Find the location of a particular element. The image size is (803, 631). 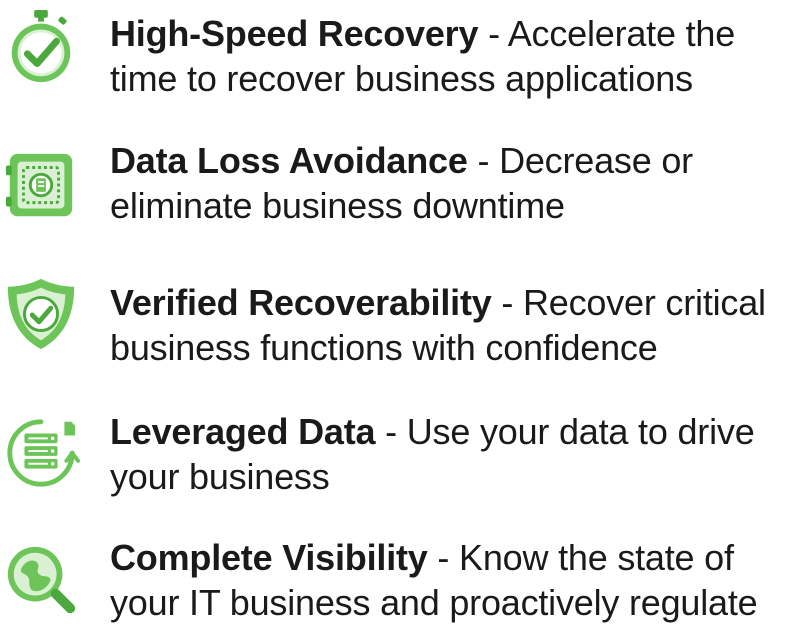

feature-title: Leveraged Data is located at coordinates (243, 431).